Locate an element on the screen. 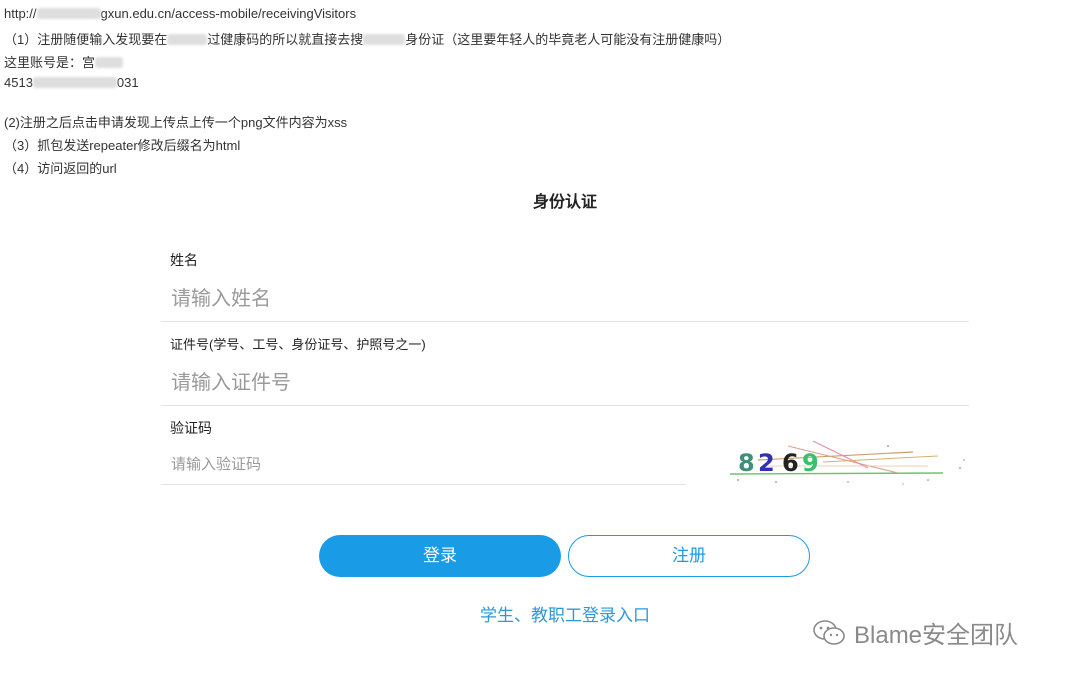 The image size is (1080, 680). login-button: 登录 is located at coordinates (440, 556).